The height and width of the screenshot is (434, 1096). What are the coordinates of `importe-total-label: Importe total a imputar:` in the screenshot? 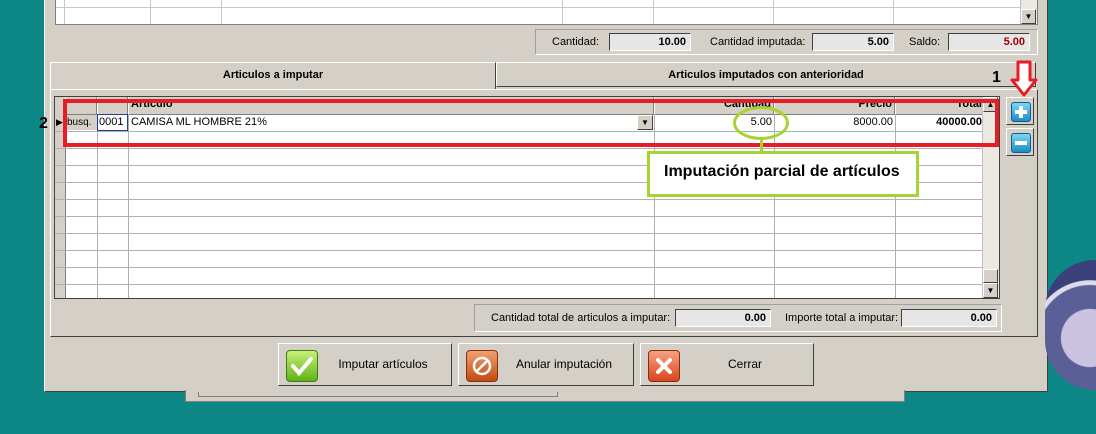 It's located at (842, 318).